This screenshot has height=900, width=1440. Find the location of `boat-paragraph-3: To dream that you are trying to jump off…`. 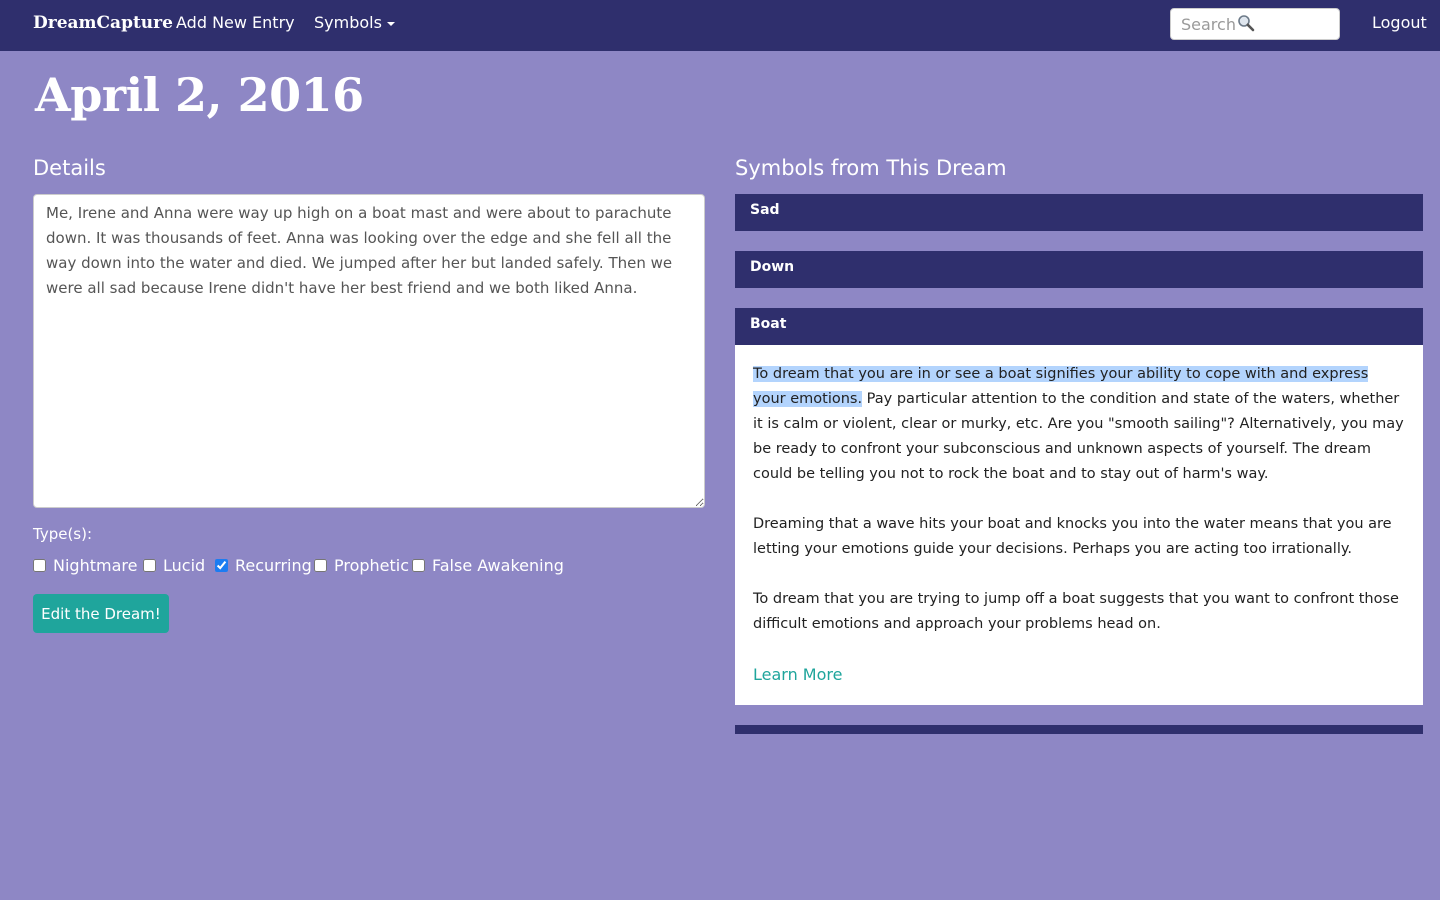

boat-paragraph-3: To dream that you are trying to jump off… is located at coordinates (1076, 611).